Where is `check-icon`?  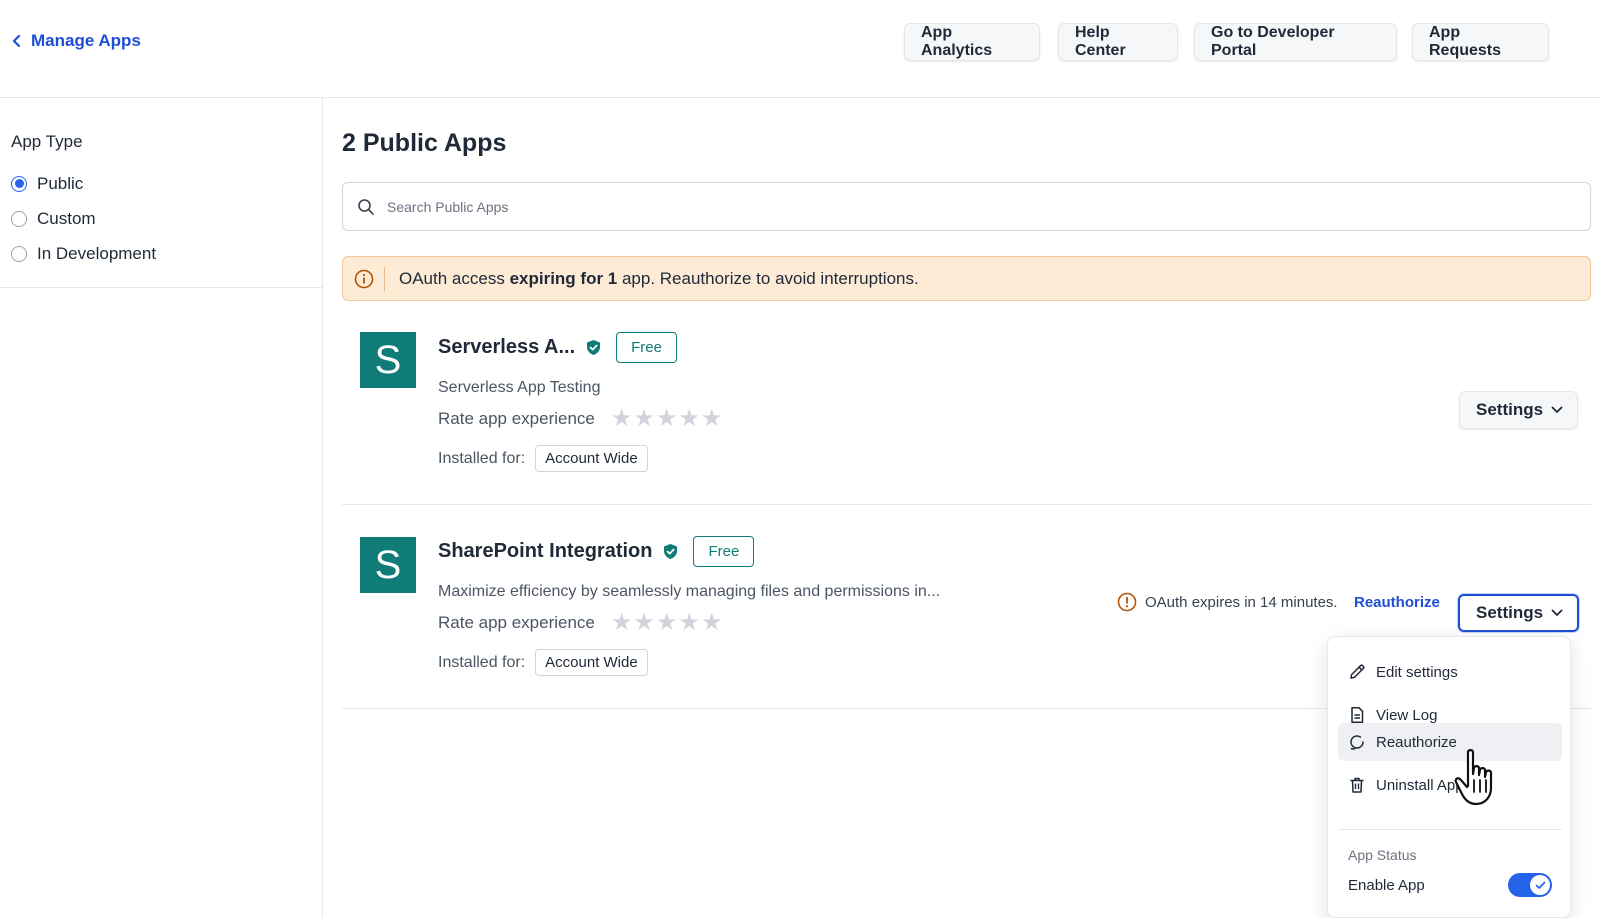 check-icon is located at coordinates (1540, 885).